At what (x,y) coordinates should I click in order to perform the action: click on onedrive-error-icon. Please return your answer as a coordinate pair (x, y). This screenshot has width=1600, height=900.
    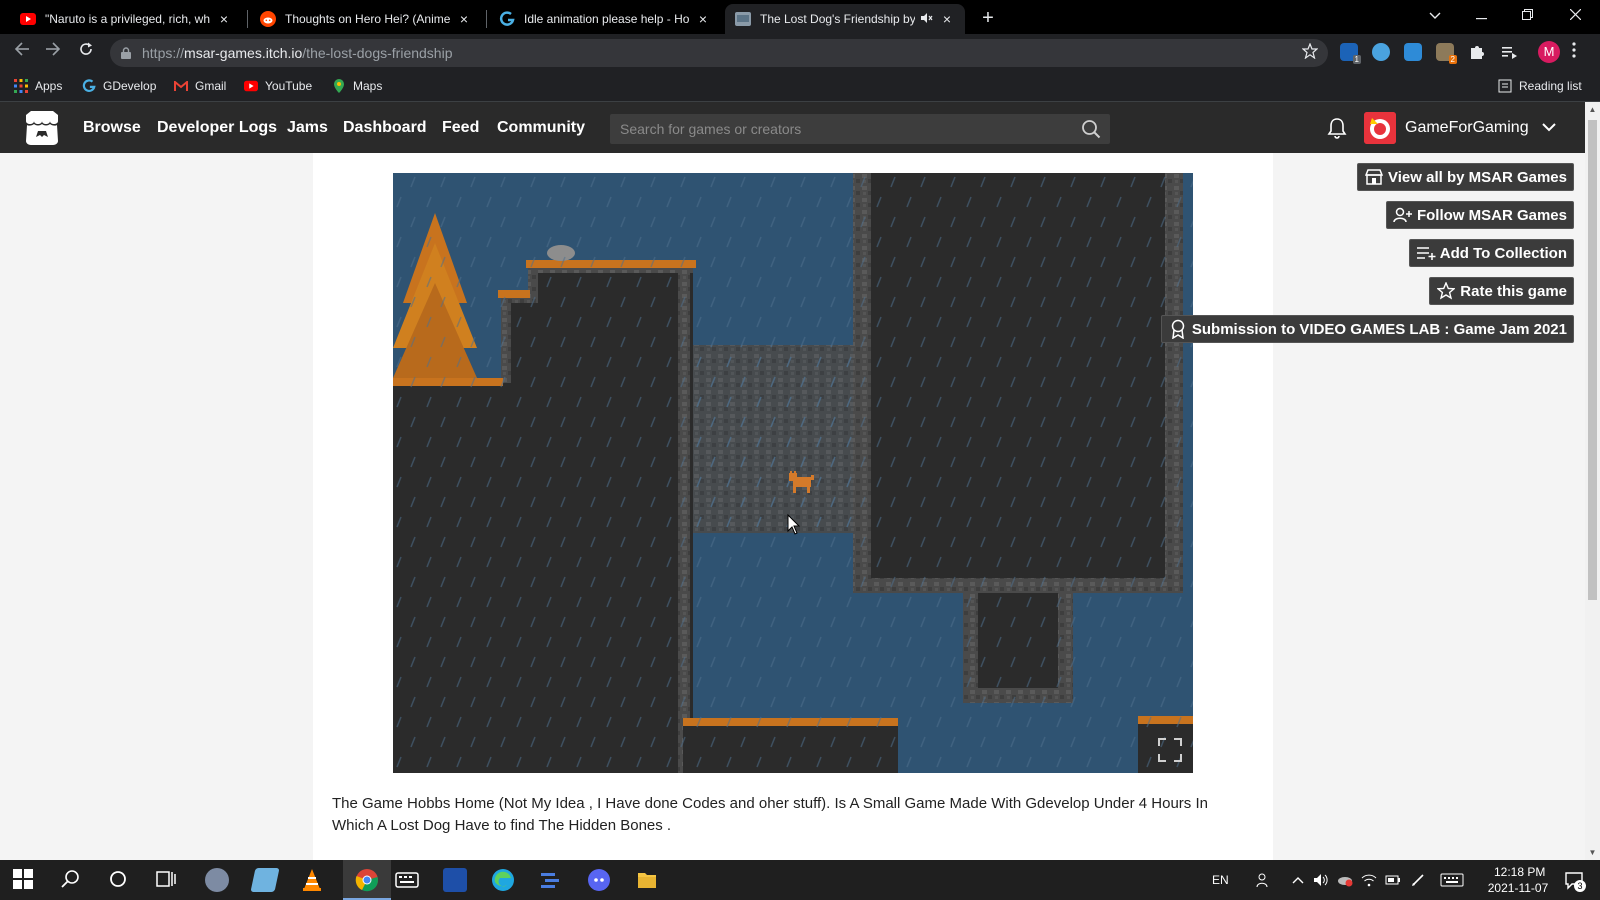
    Looking at the image, I should click on (1345, 880).